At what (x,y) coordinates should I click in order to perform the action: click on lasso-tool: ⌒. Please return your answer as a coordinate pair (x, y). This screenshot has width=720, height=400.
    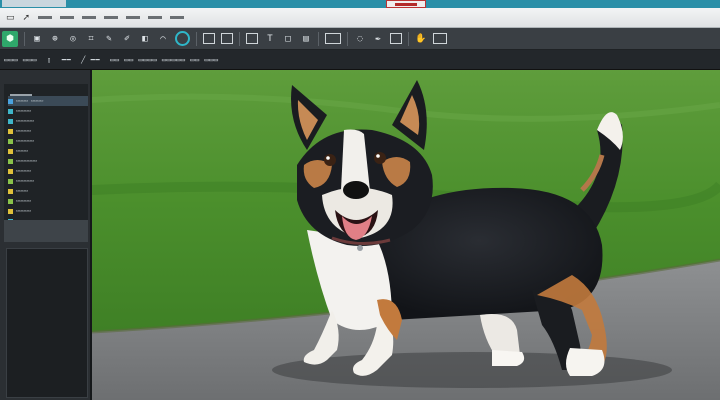
    Looking at the image, I should click on (163, 39).